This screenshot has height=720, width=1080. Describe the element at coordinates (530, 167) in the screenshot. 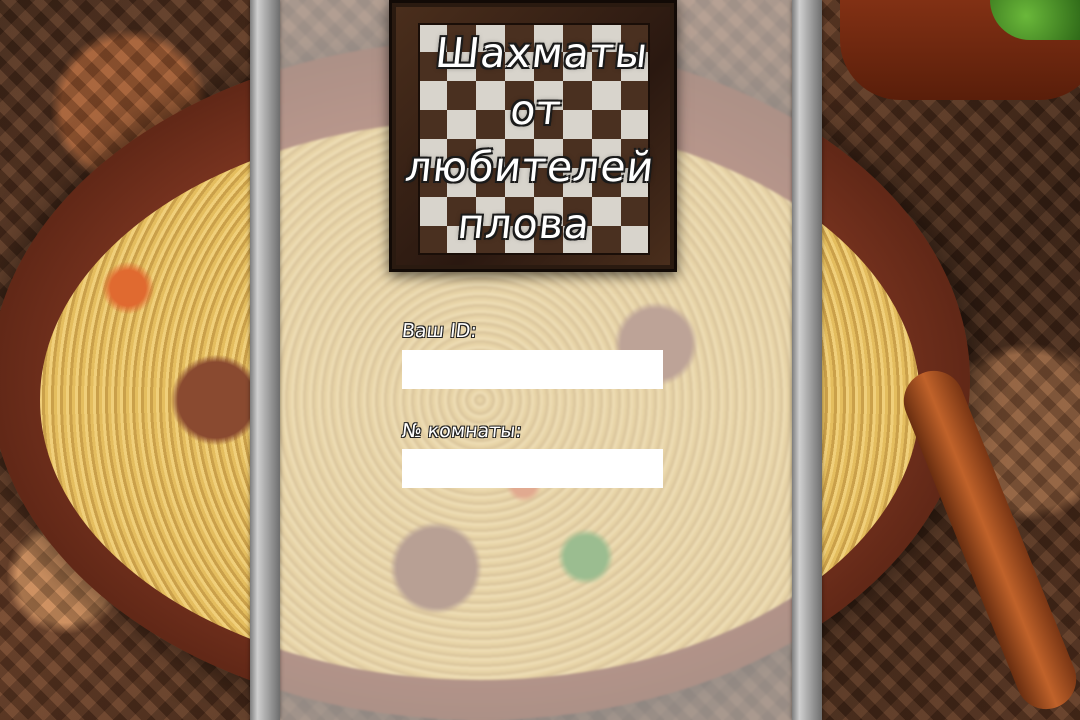

I see `game-title-line-3: любителей` at that location.